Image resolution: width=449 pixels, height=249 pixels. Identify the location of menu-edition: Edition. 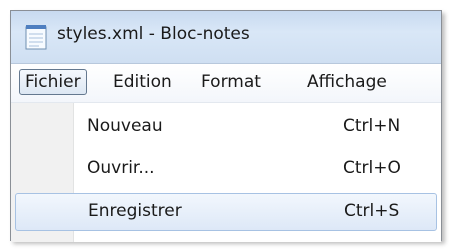
(142, 82).